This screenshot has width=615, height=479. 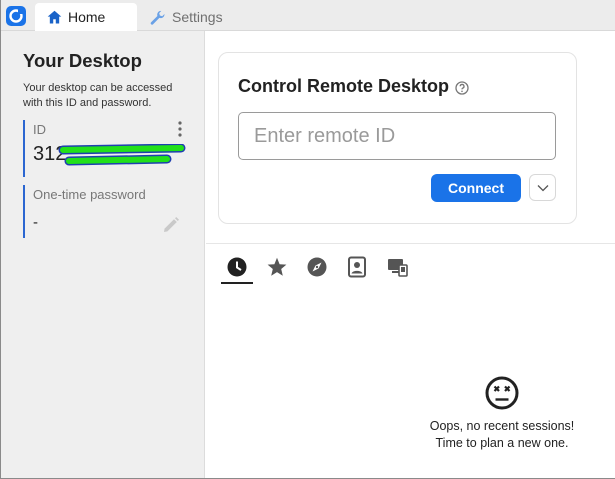 What do you see at coordinates (122, 155) in the screenshot?
I see `redaction-scribble` at bounding box center [122, 155].